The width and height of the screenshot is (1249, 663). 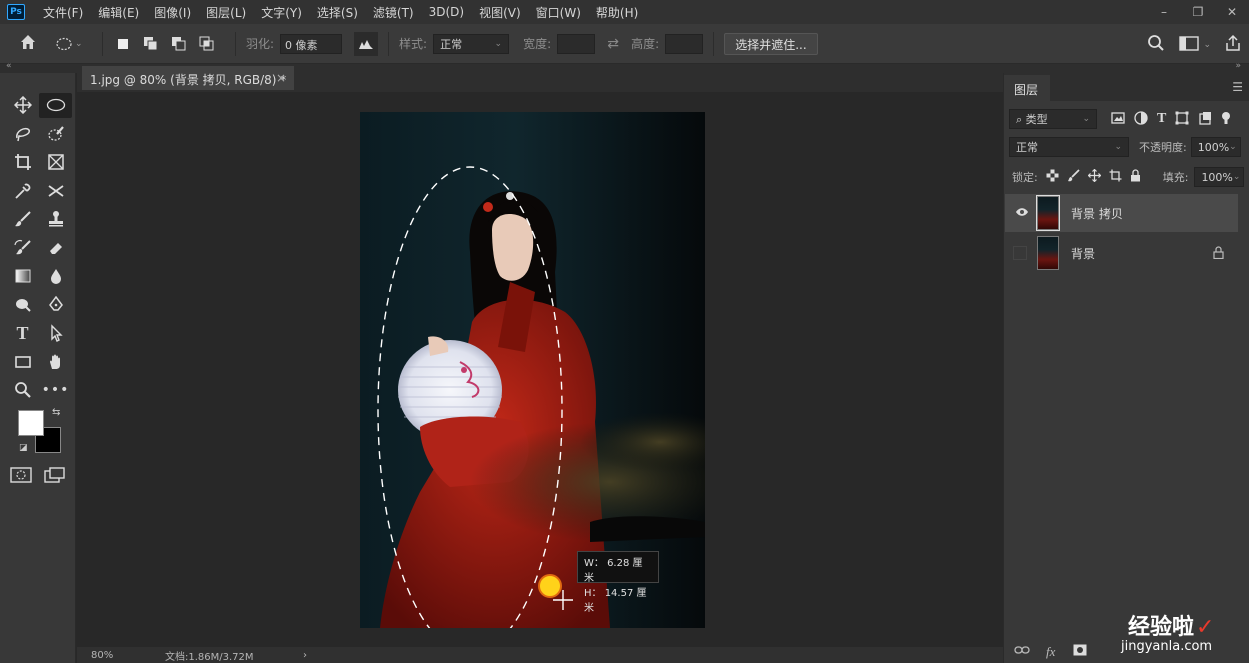 I want to click on dodge-tool-icon, so click(x=22, y=305).